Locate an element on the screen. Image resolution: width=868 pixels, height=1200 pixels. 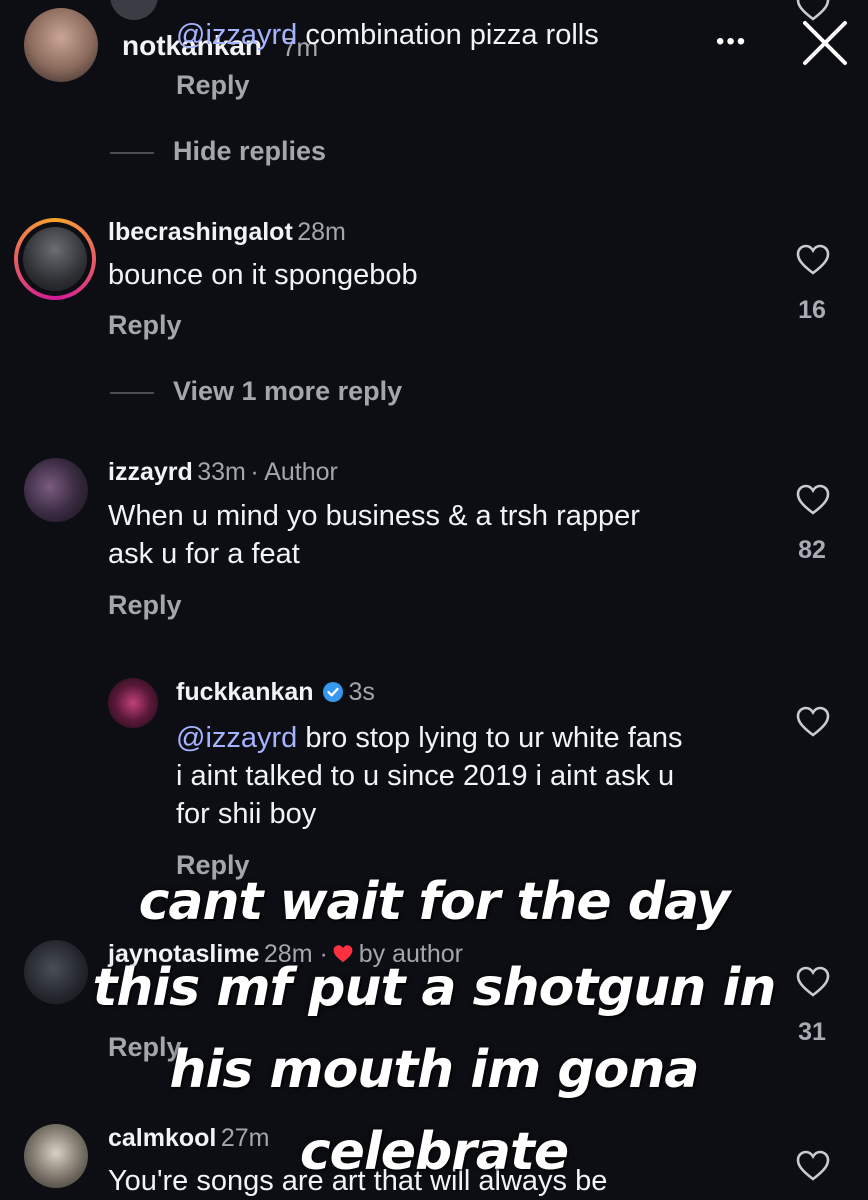
more-options-icon: ••• is located at coordinates (731, 42).